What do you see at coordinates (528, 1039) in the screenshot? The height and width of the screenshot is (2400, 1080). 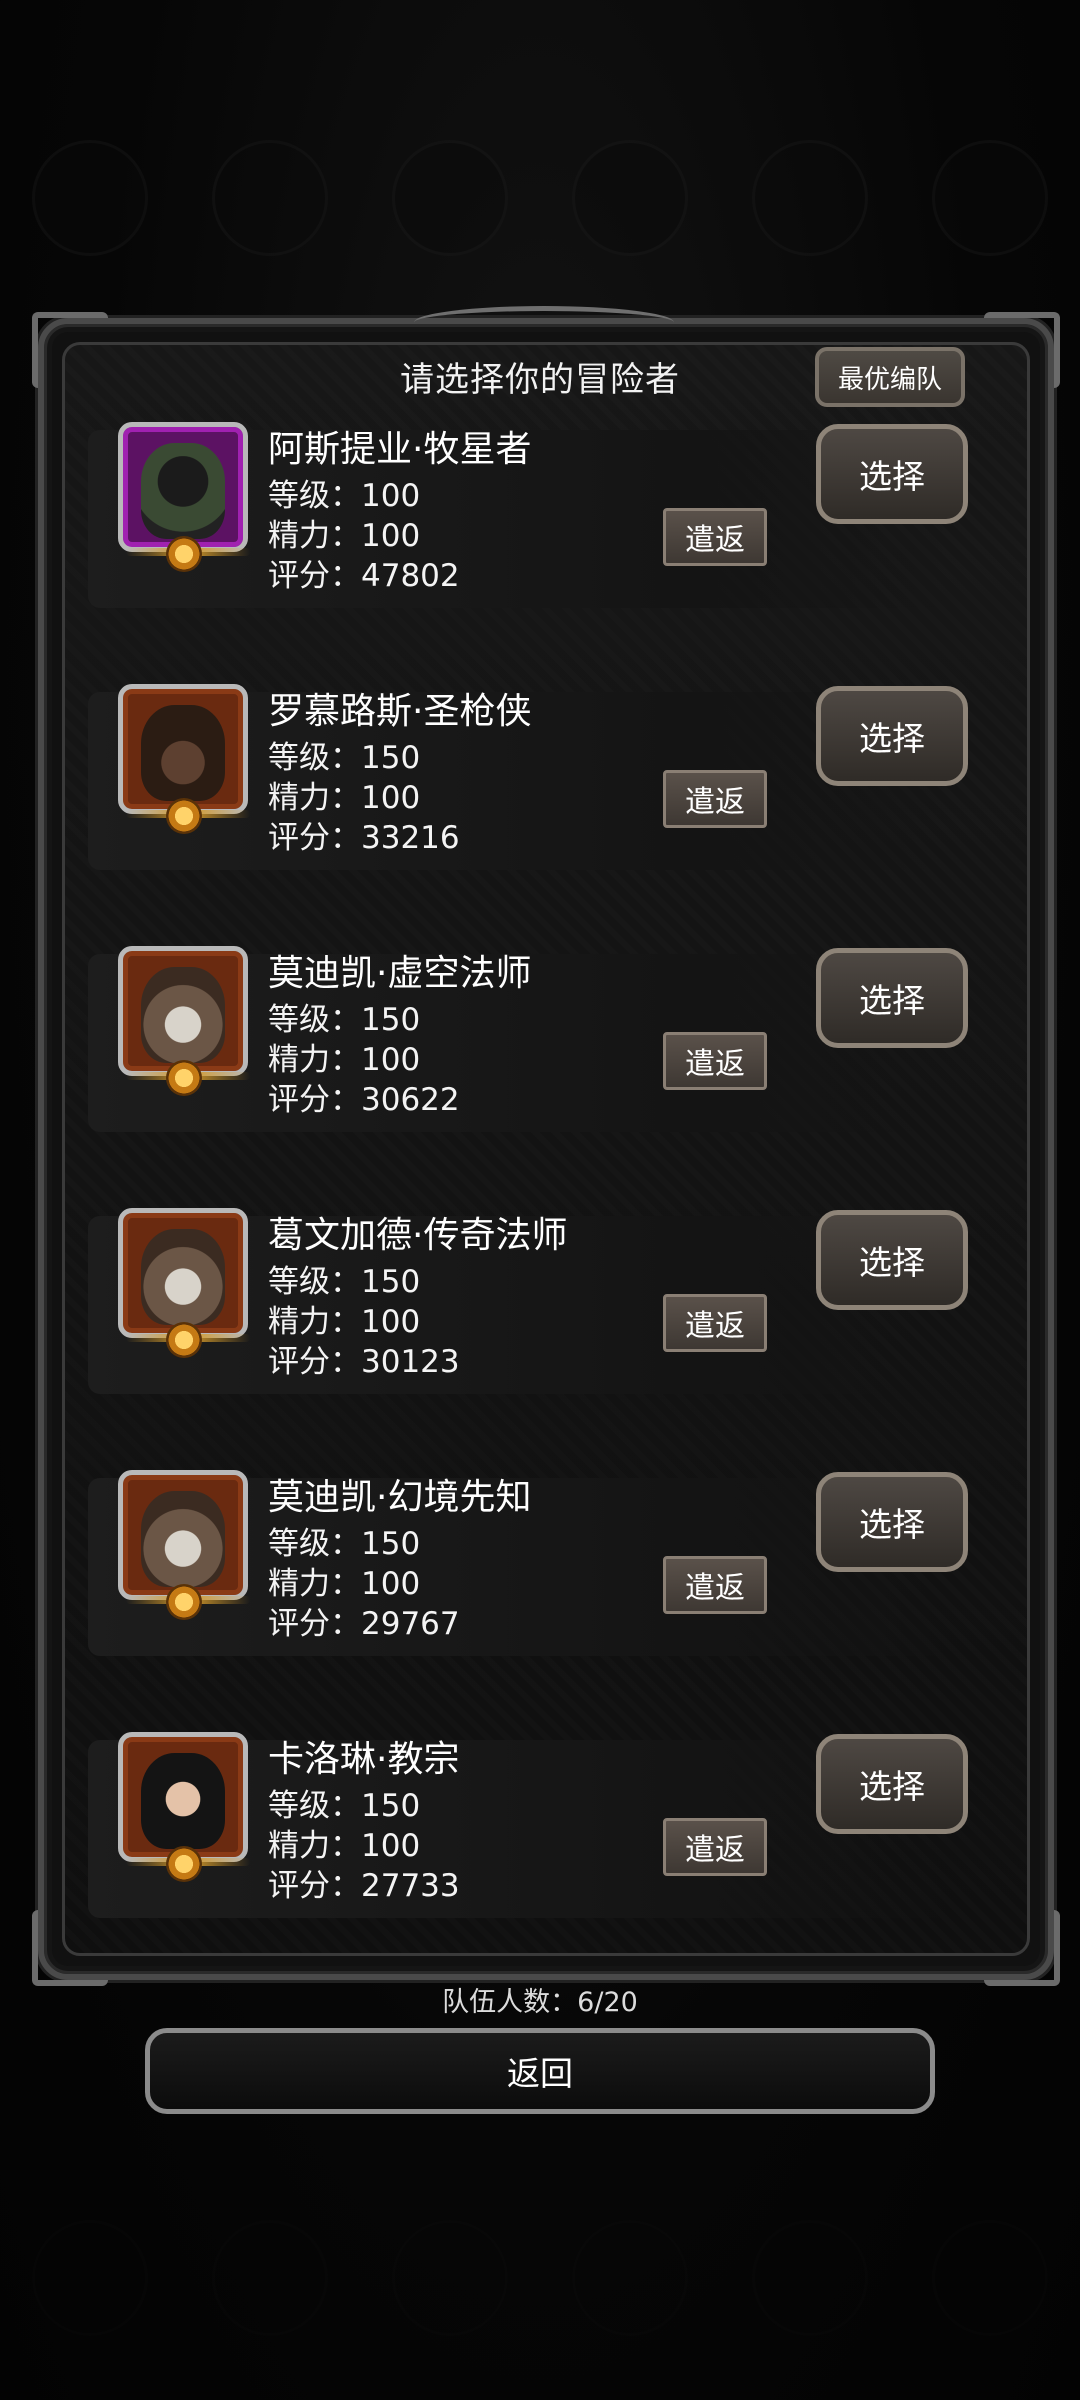 I see `hero-card: 莫迪凯·虚空法师 等级：150 精力：100 评分：30622 遣返 选择` at bounding box center [528, 1039].